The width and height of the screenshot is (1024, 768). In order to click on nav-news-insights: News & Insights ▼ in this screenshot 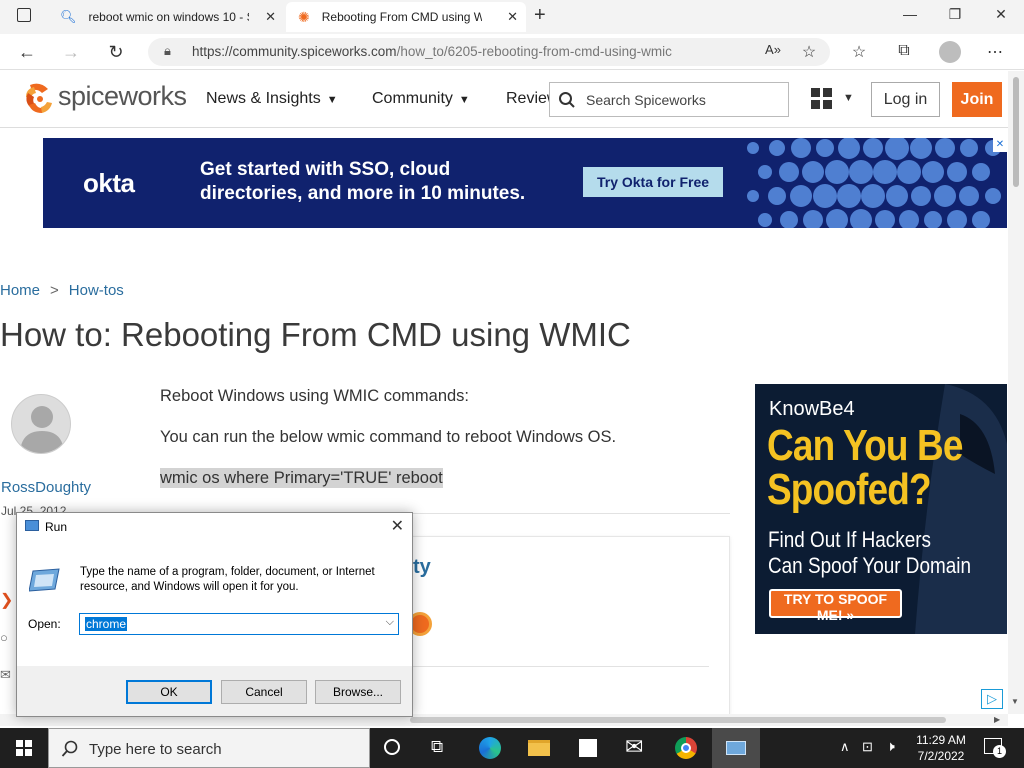, I will do `click(272, 99)`.